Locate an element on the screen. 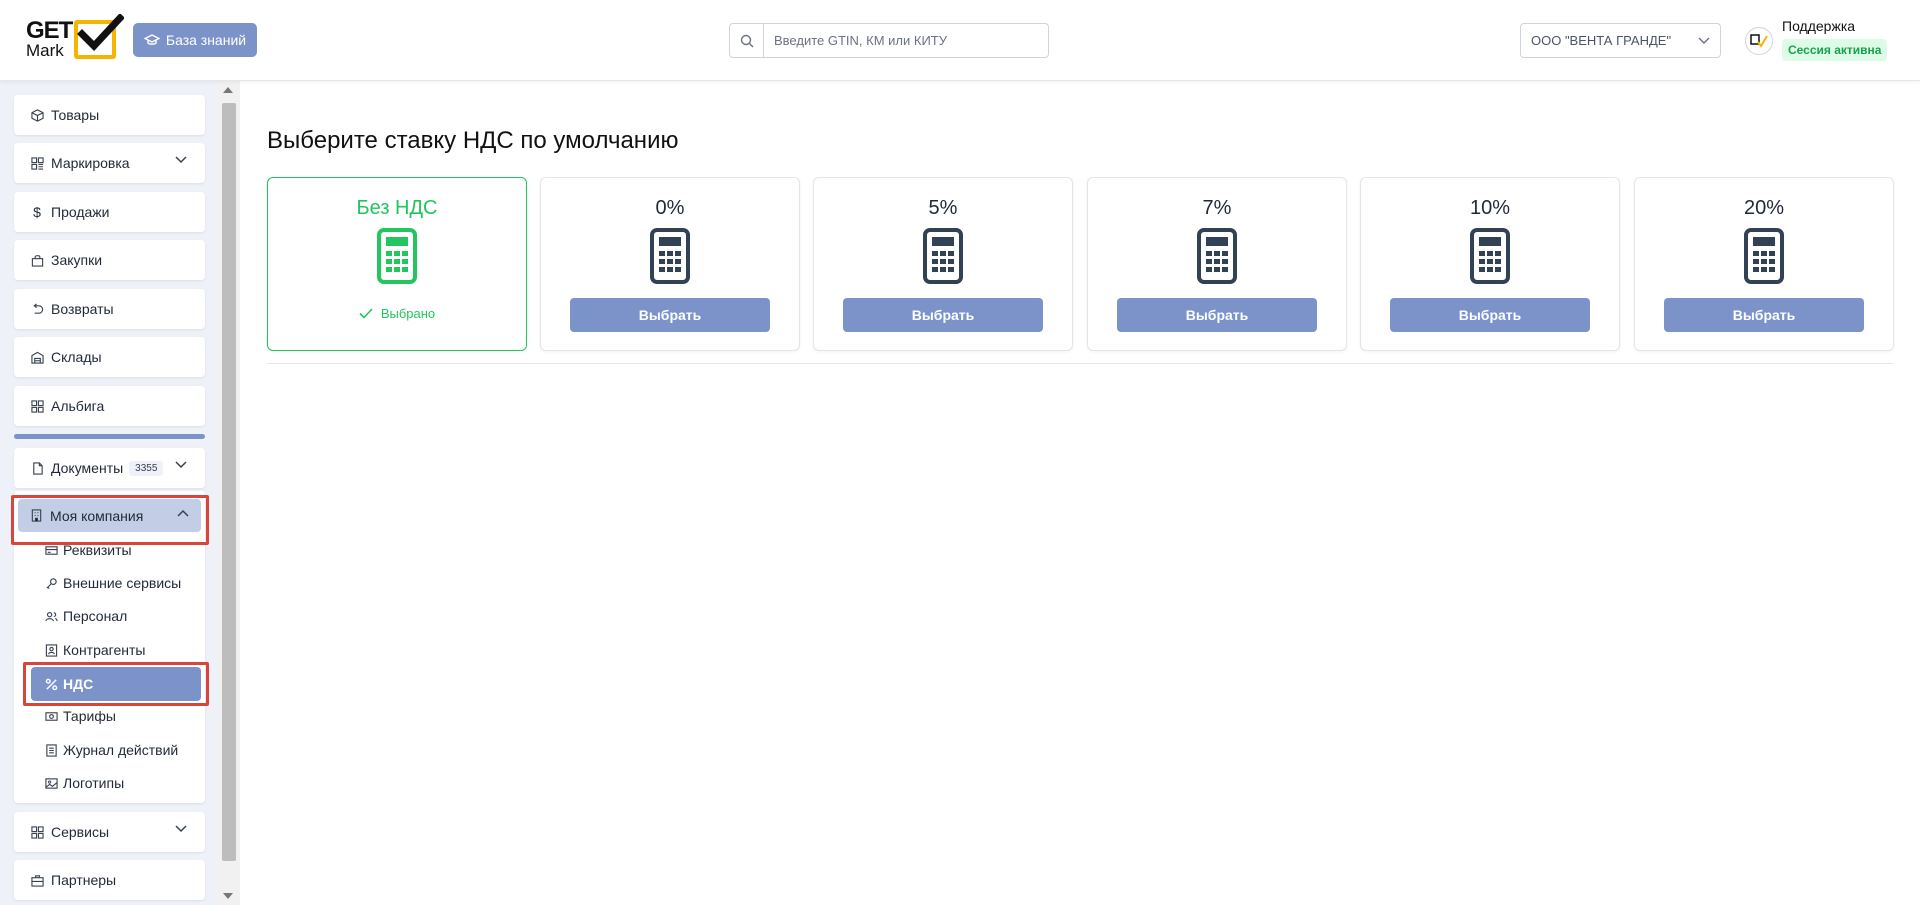  company-select-value: ООО "ВЕНТА ГРАНДЕ" is located at coordinates (1601, 40).